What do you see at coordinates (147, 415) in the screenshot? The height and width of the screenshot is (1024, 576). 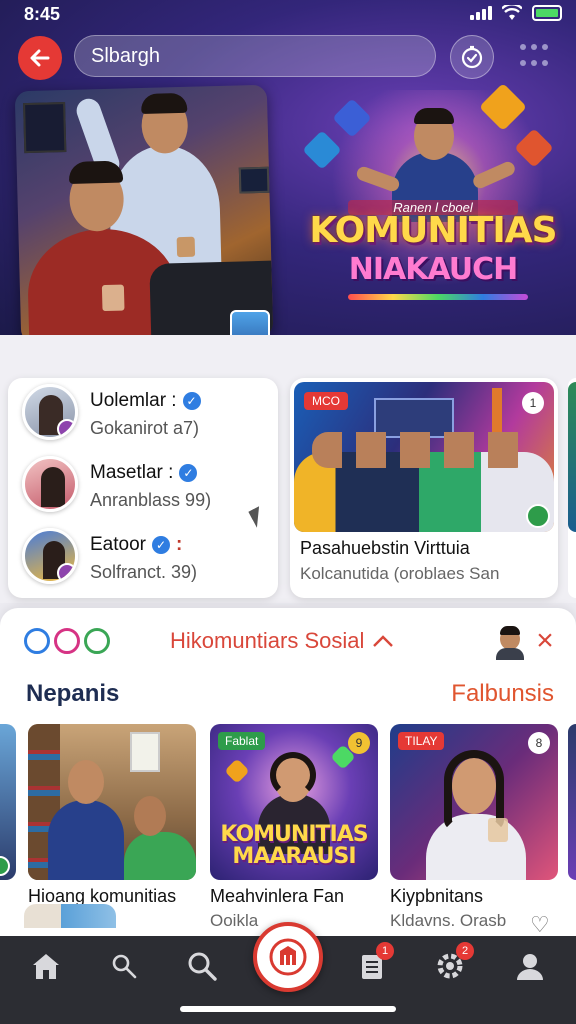 I see `list-item: Uolemlar : ✓ Gokanirot a7)` at bounding box center [147, 415].